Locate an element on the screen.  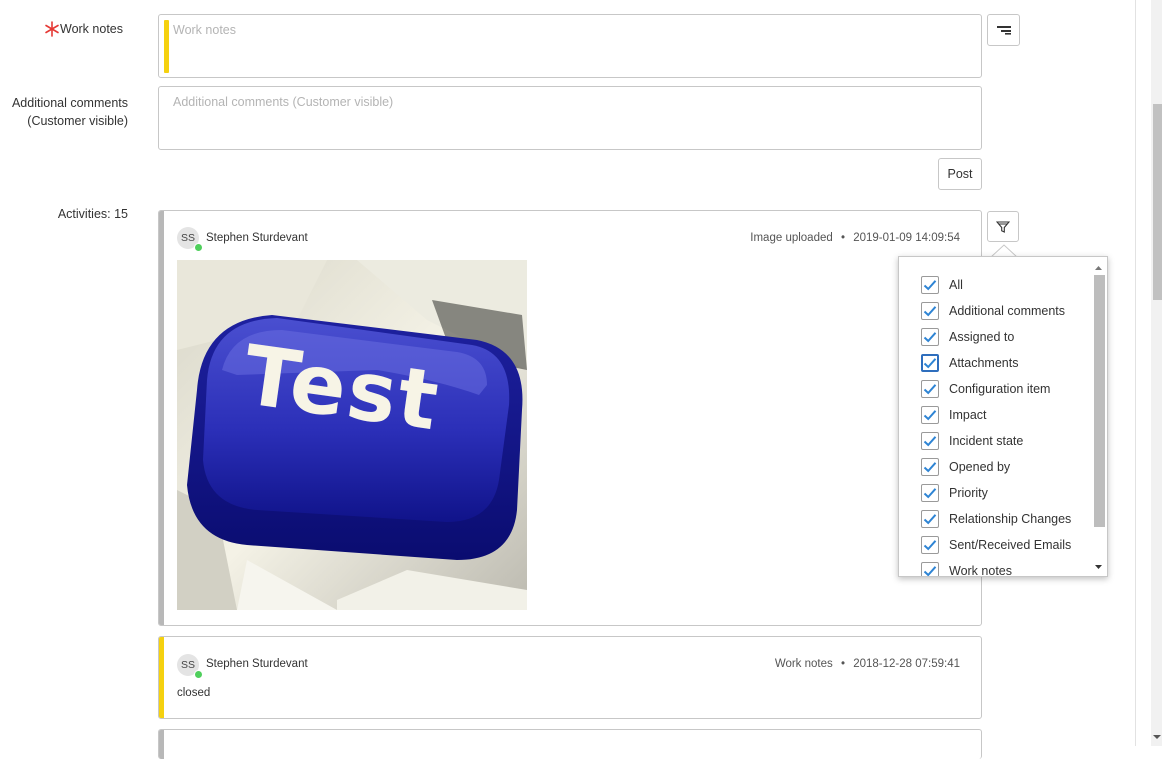
filter-option-label: Work notes is located at coordinates (980, 570).